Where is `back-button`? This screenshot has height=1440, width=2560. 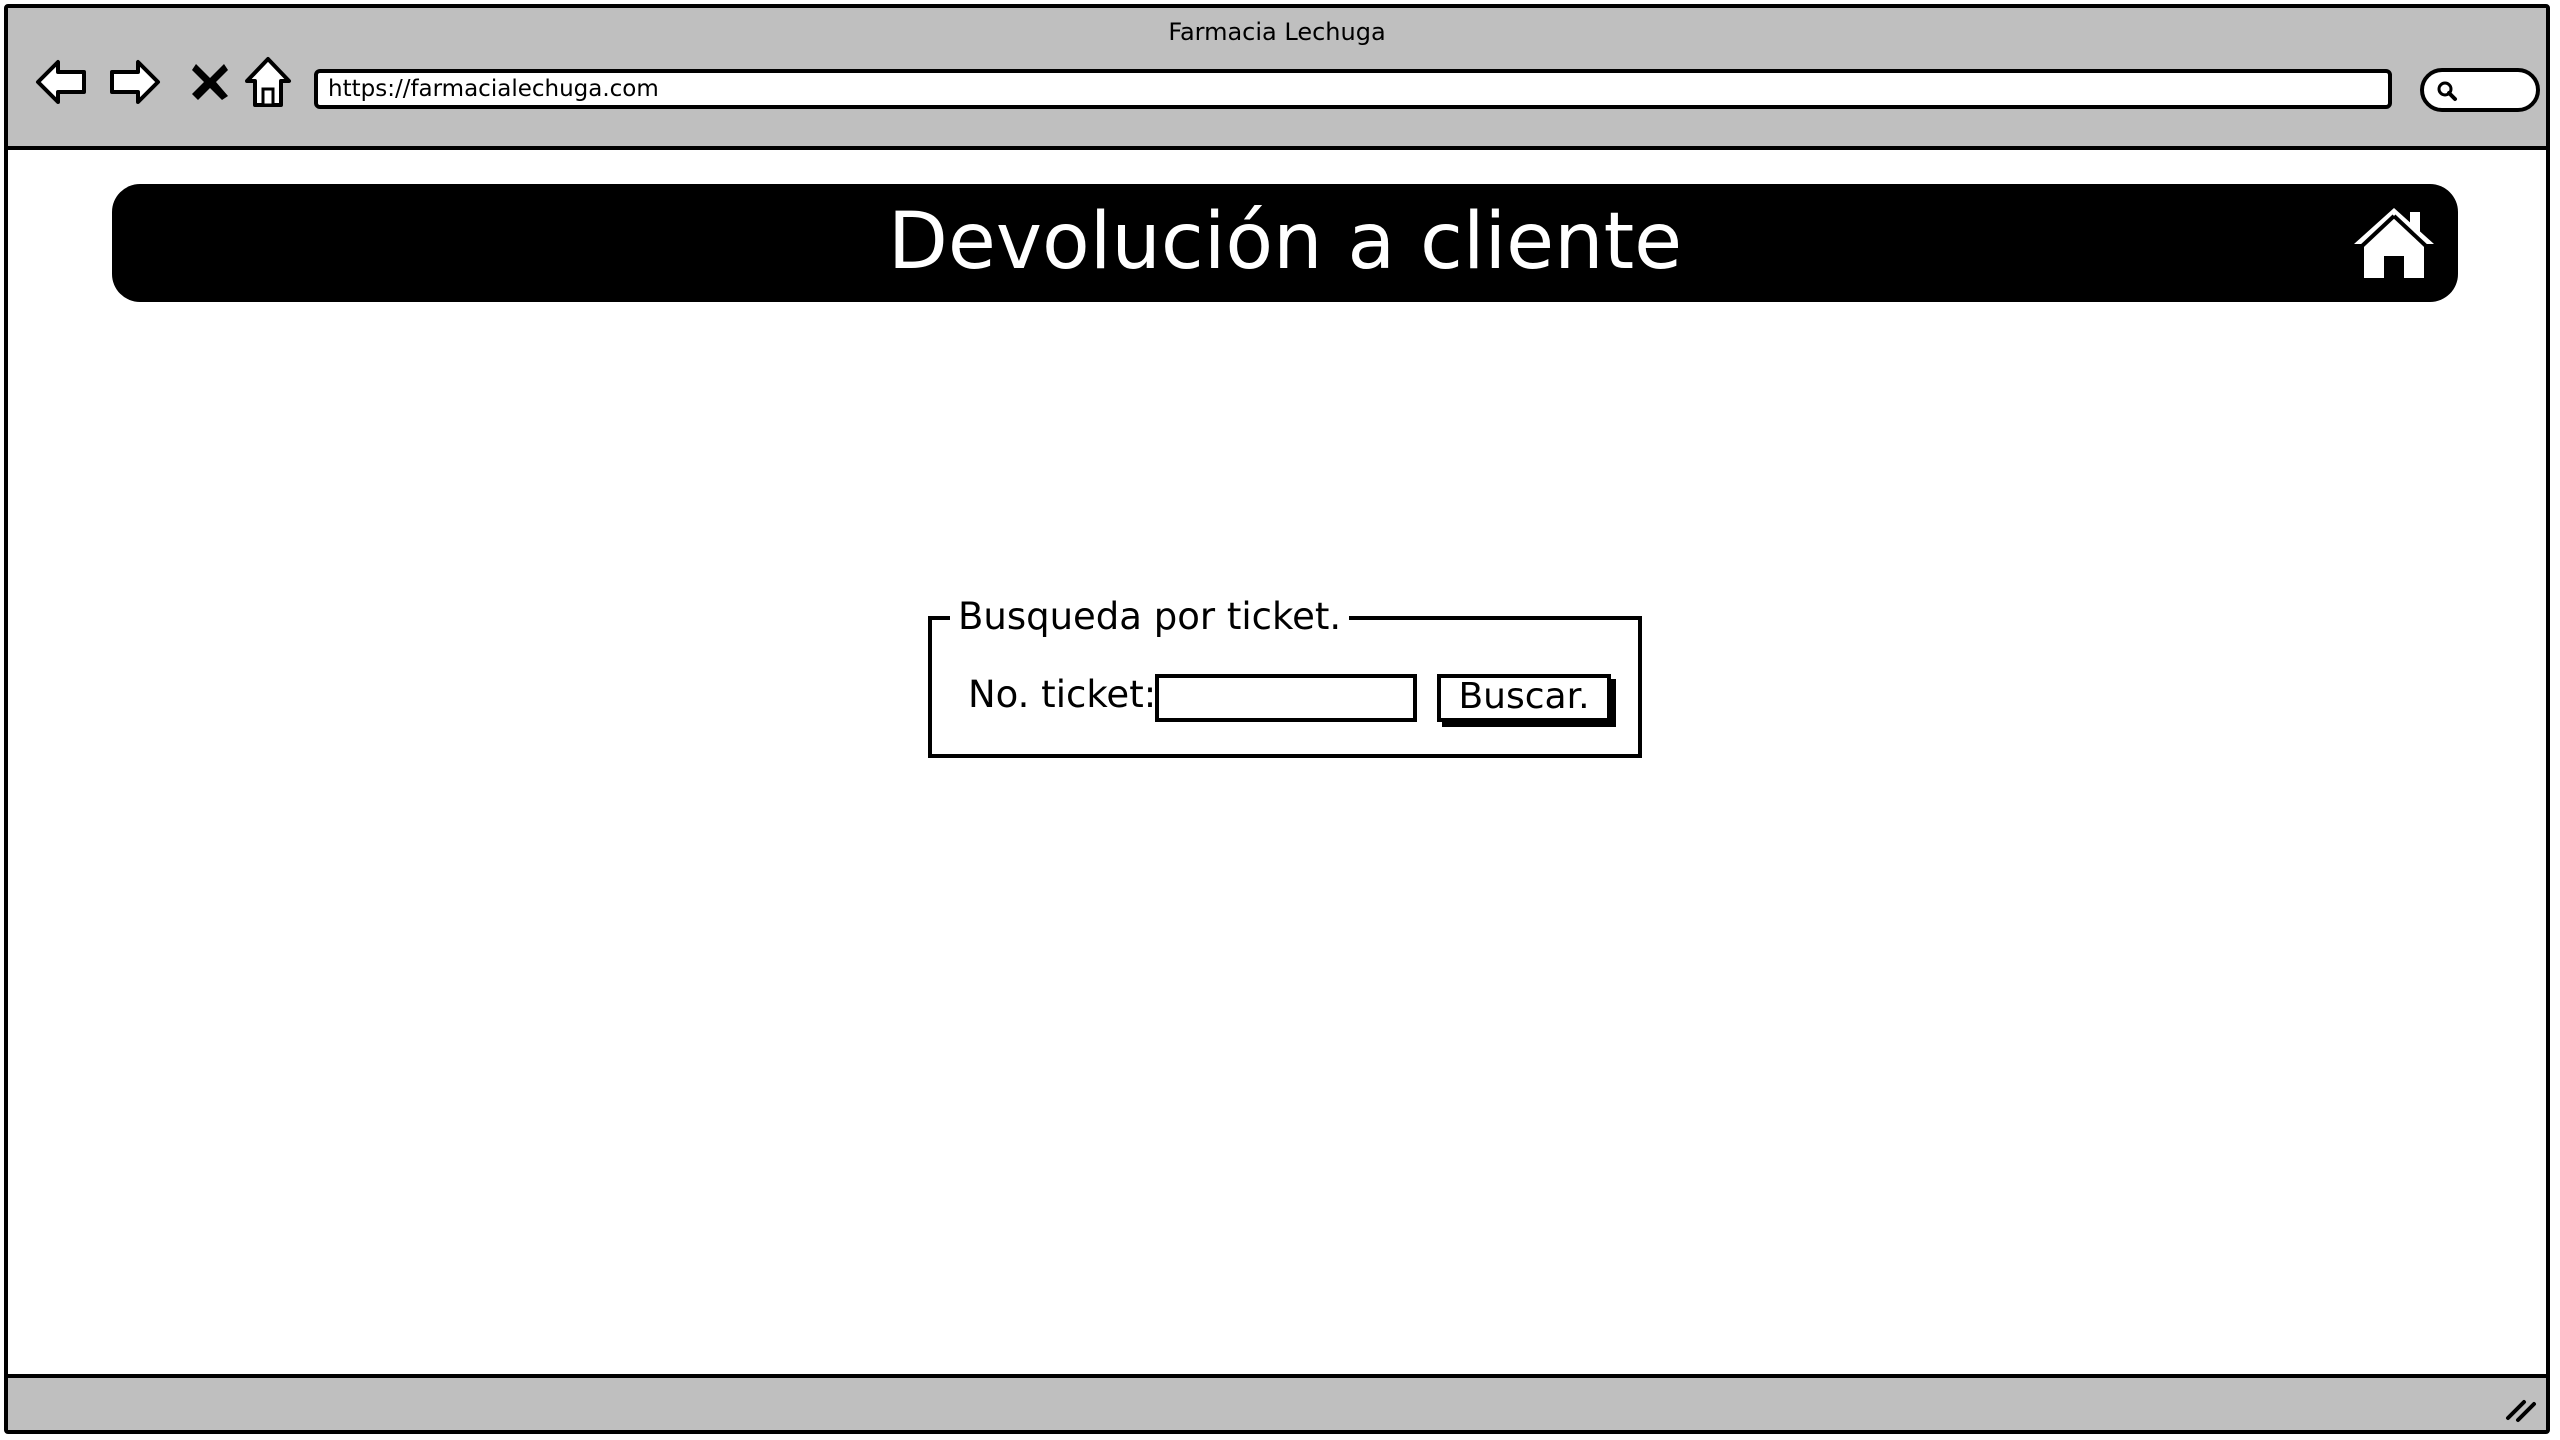 back-button is located at coordinates (62, 82).